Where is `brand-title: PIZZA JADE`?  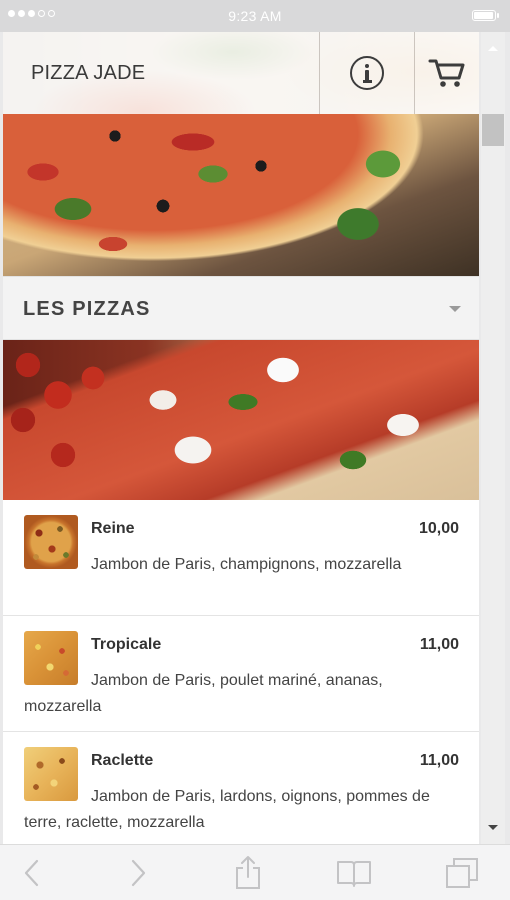
brand-title: PIZZA JADE is located at coordinates (88, 73).